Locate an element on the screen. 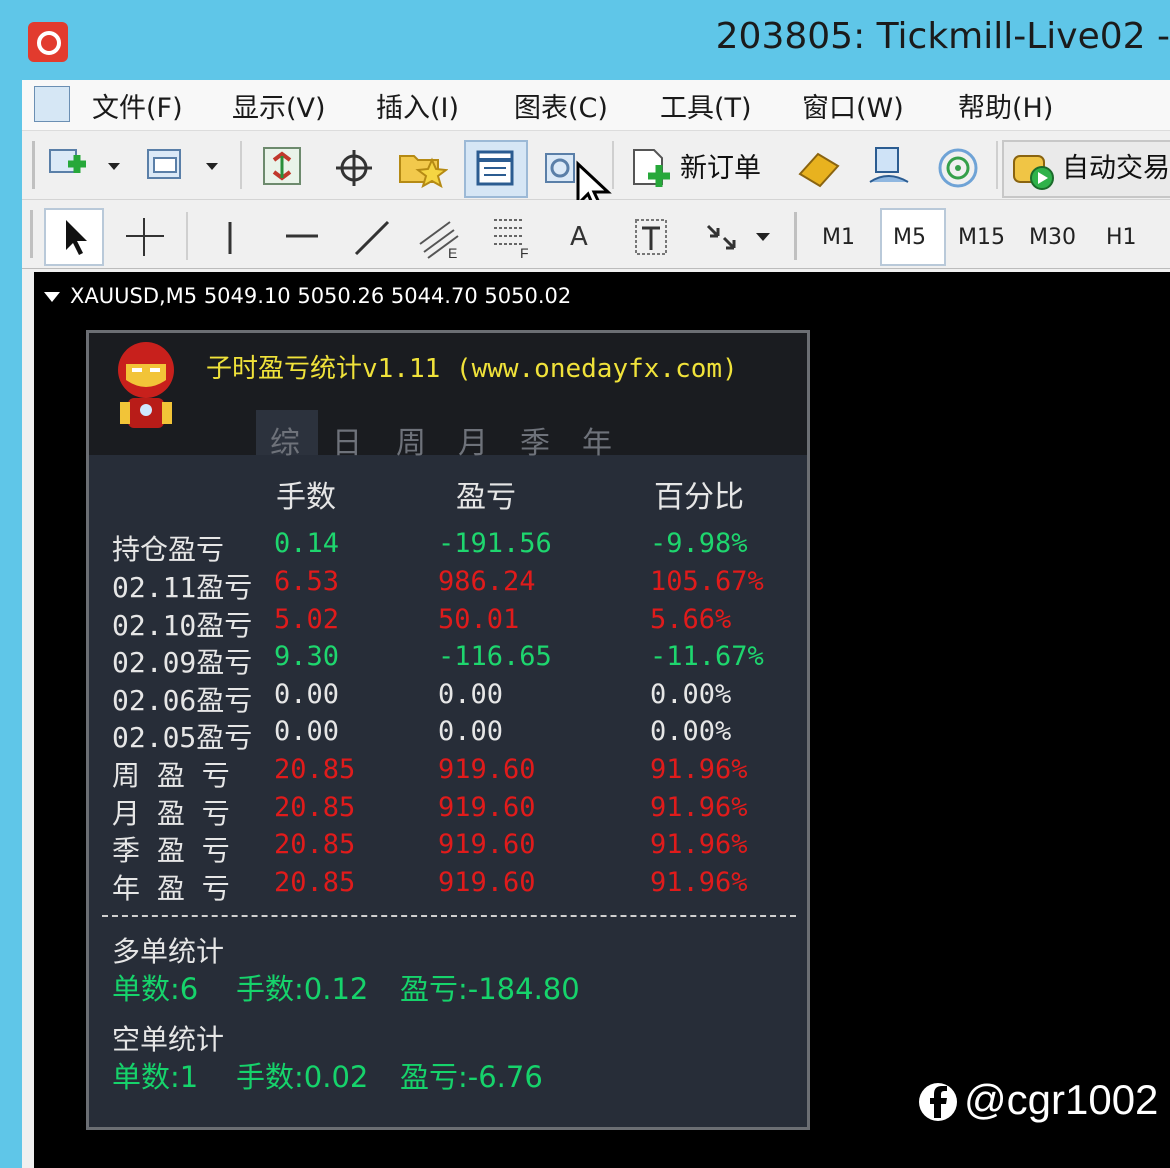  menu-file: 文件(F) is located at coordinates (137, 105).